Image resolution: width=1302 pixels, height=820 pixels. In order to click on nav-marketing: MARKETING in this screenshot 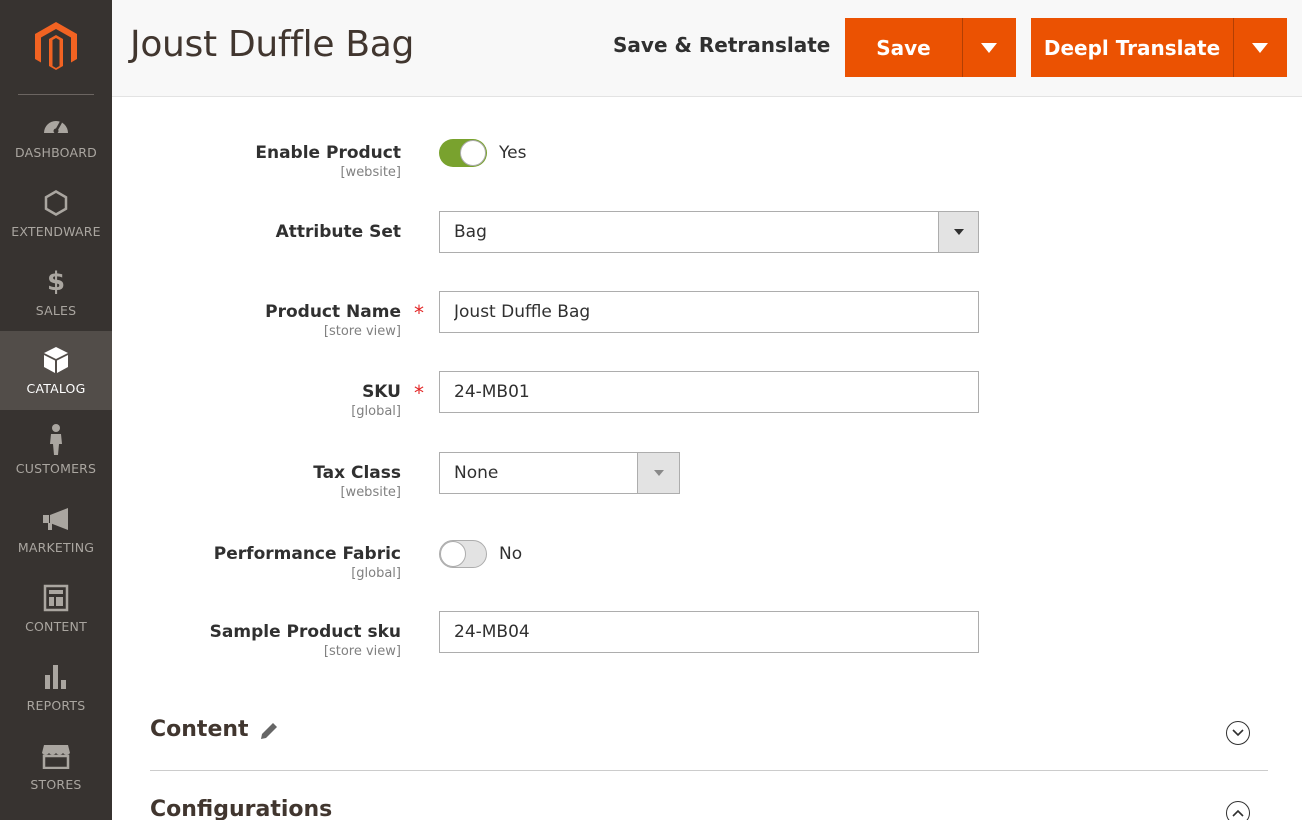, I will do `click(56, 529)`.